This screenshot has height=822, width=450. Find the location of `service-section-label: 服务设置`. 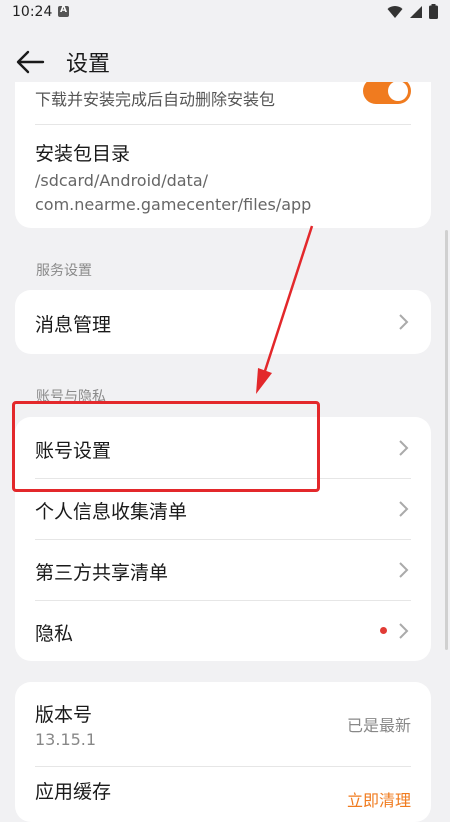

service-section-label: 服务设置 is located at coordinates (64, 271).